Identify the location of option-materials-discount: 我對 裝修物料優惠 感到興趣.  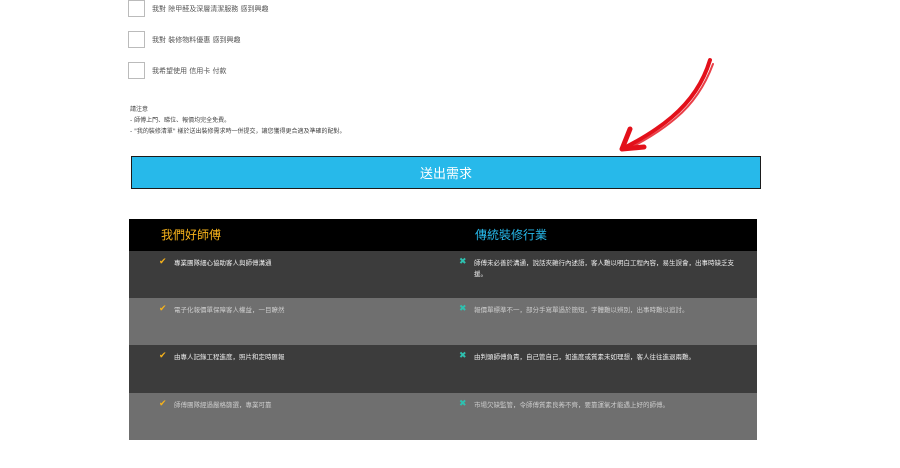
(184, 39).